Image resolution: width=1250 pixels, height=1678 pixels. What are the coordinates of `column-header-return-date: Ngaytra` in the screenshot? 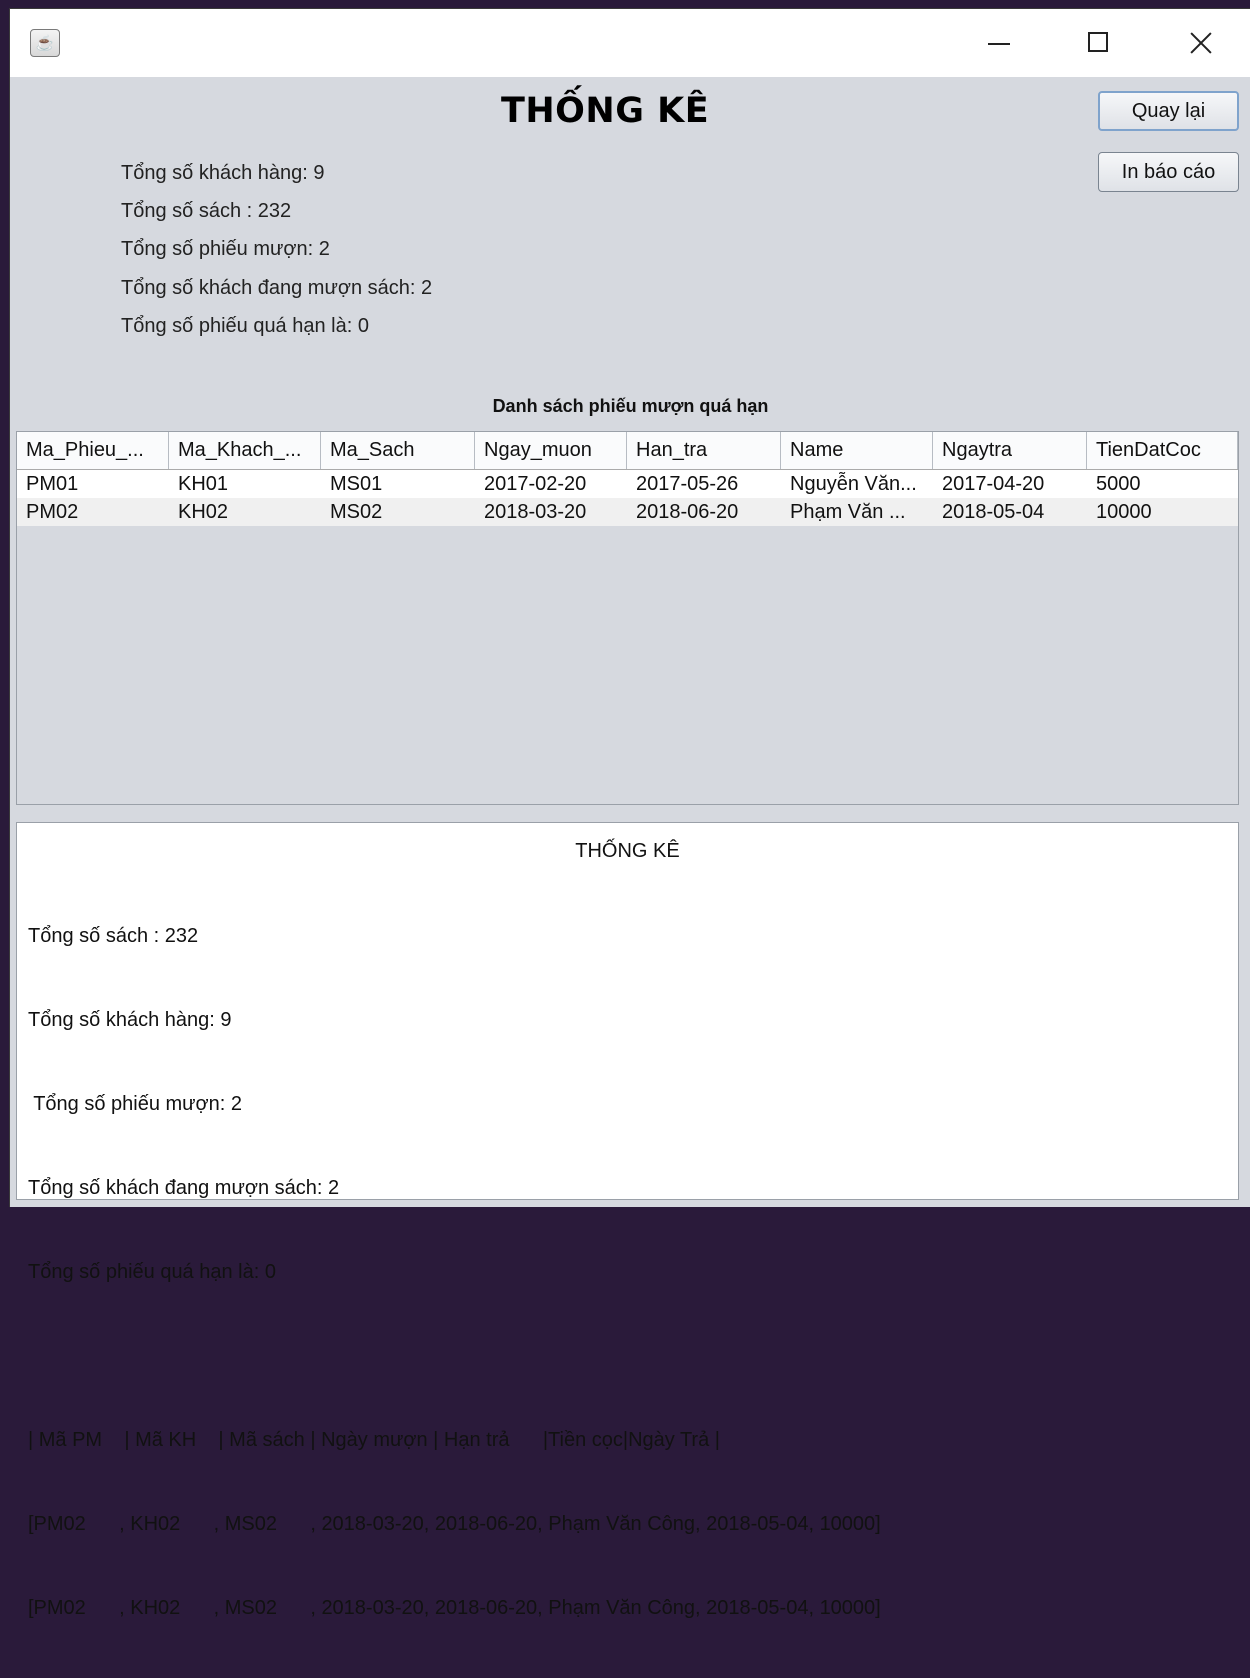 It's located at (1010, 450).